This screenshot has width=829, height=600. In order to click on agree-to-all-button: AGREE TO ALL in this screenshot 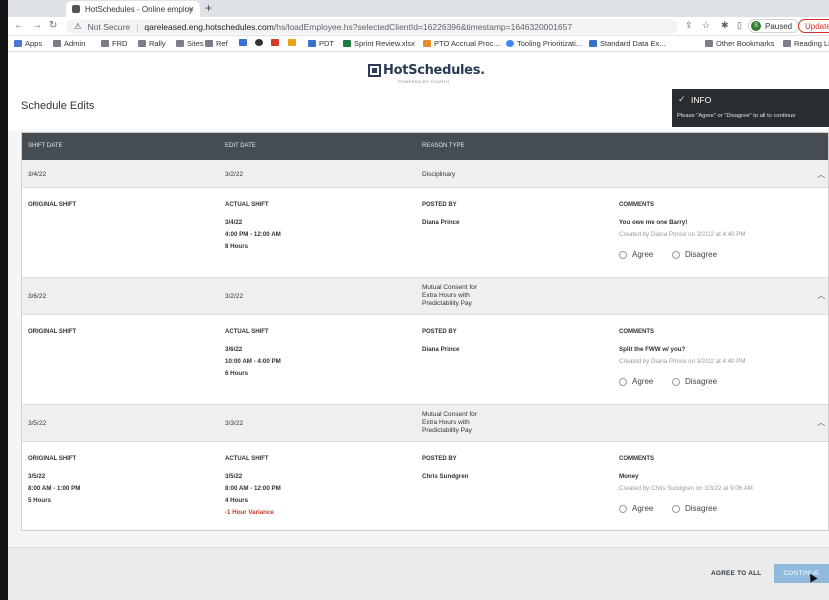, I will do `click(736, 573)`.